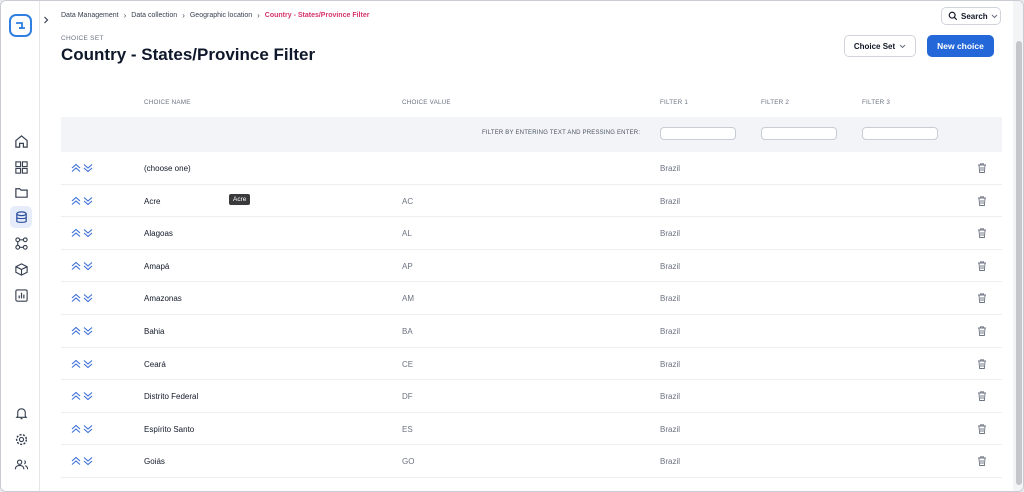 The width and height of the screenshot is (1024, 492). Describe the element at coordinates (163, 299) in the screenshot. I see `choice-name-cell: Amazonas` at that location.